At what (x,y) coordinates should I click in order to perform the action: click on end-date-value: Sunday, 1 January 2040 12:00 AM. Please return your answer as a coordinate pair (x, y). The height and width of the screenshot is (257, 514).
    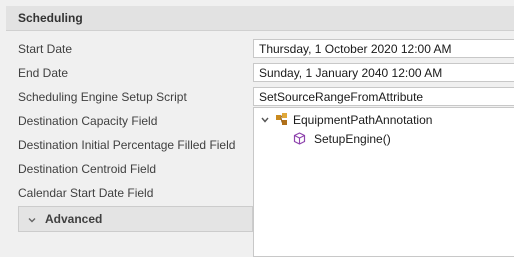
    Looking at the image, I should click on (351, 73).